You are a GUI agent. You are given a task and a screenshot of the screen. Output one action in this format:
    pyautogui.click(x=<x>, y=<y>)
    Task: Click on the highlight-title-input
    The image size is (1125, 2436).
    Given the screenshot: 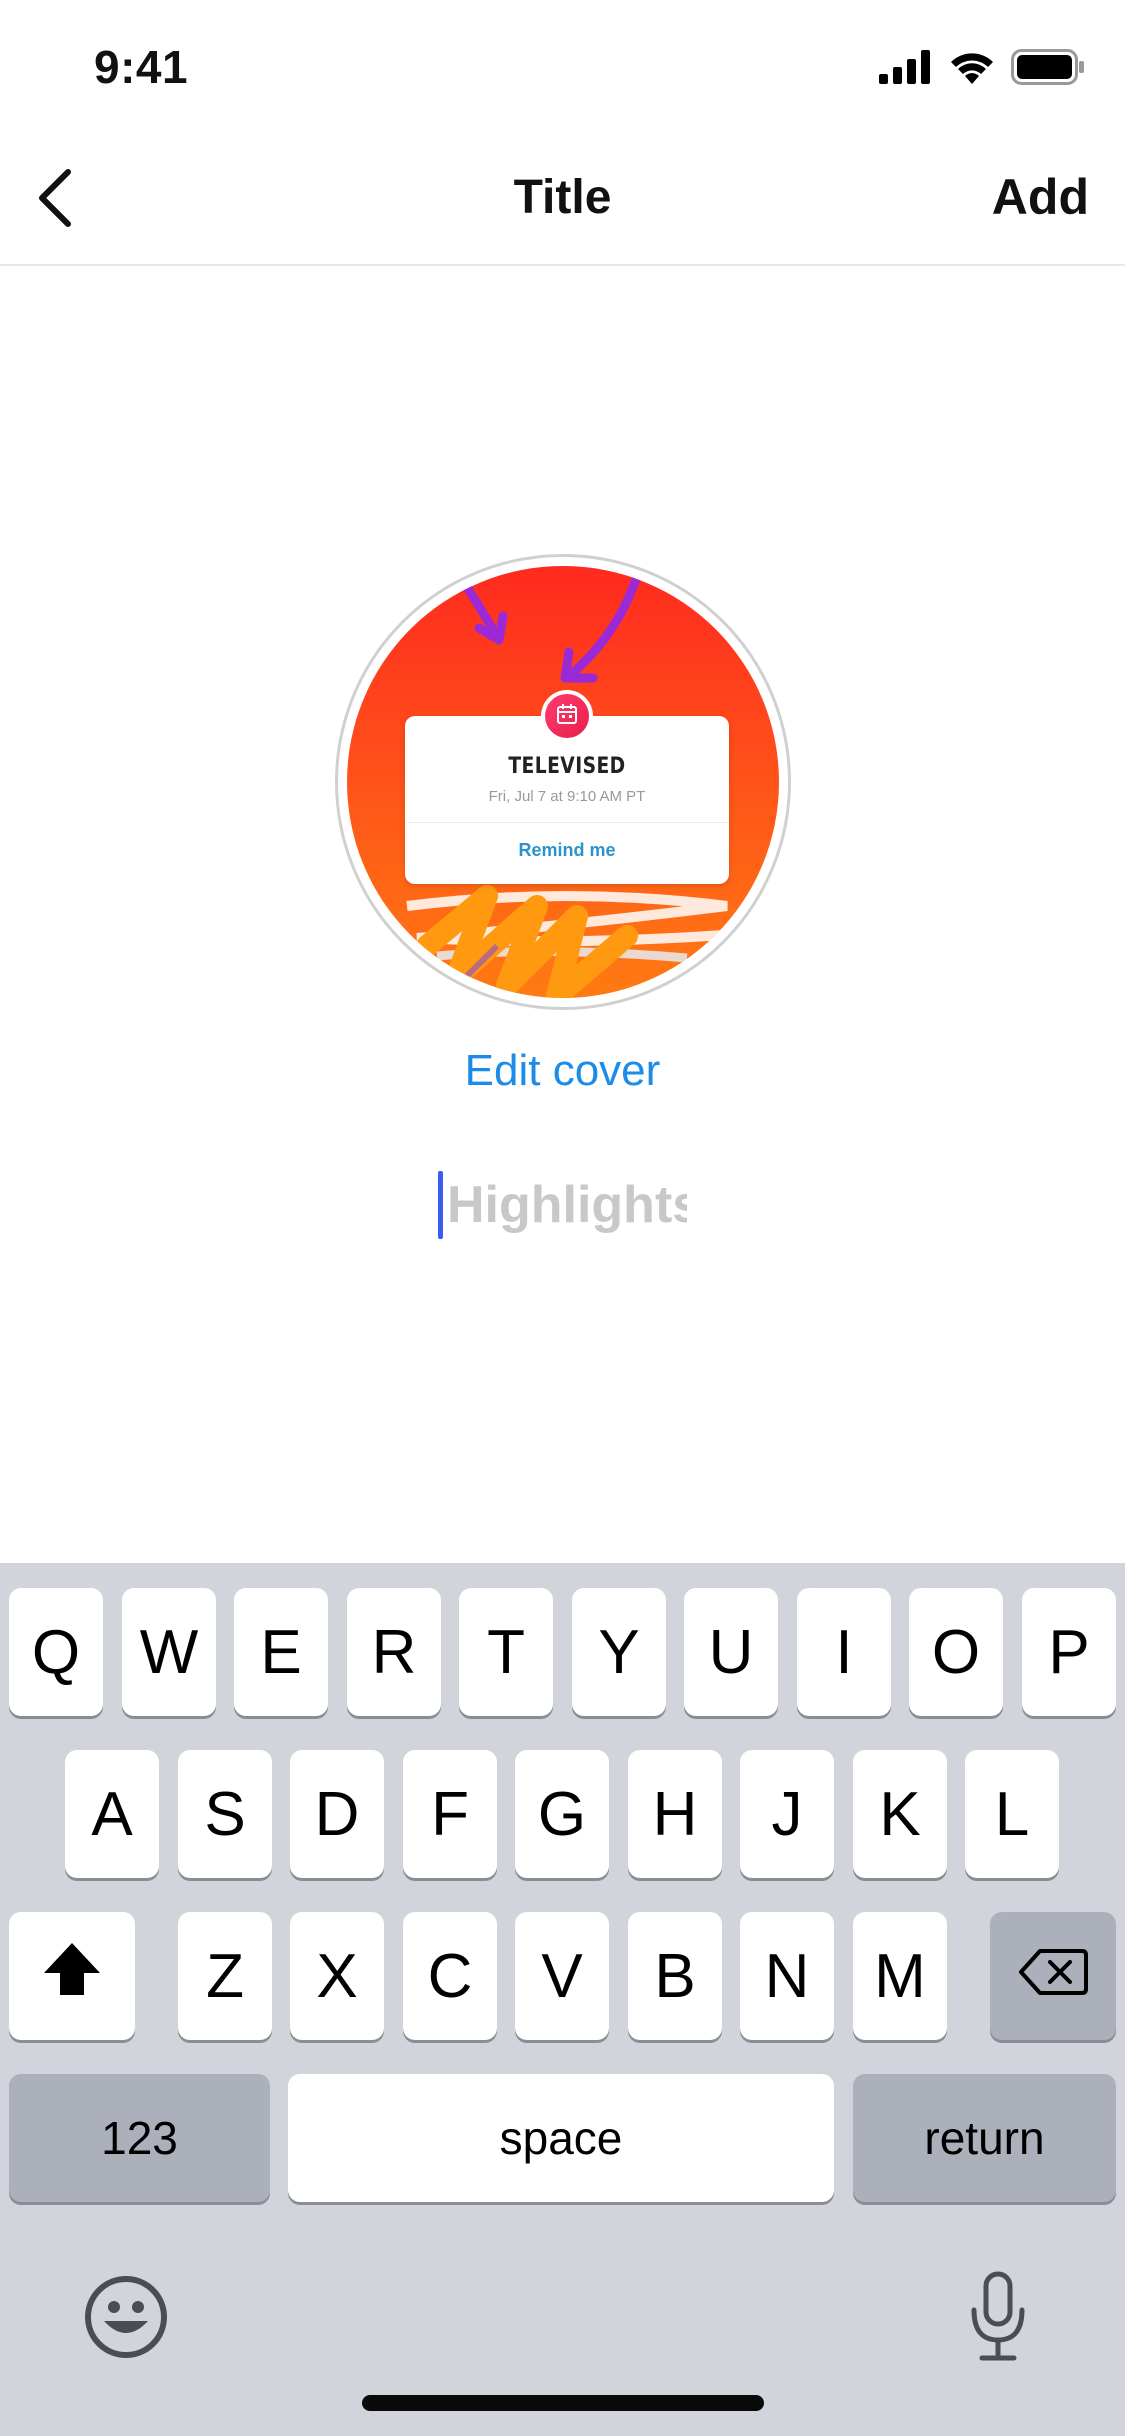 What is the action you would take?
    pyautogui.click(x=567, y=1205)
    